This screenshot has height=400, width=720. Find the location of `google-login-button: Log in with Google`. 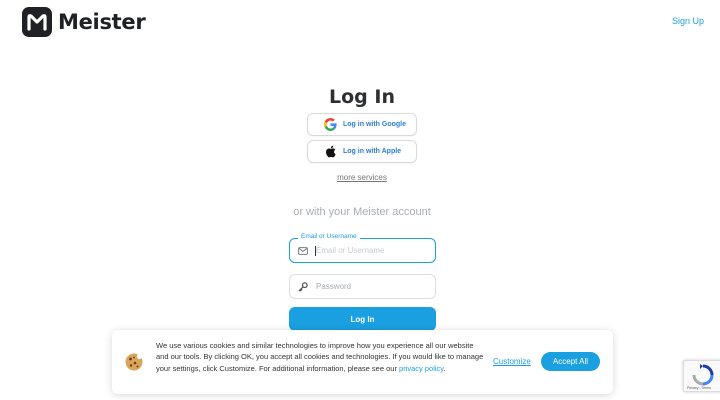

google-login-button: Log in with Google is located at coordinates (362, 124).